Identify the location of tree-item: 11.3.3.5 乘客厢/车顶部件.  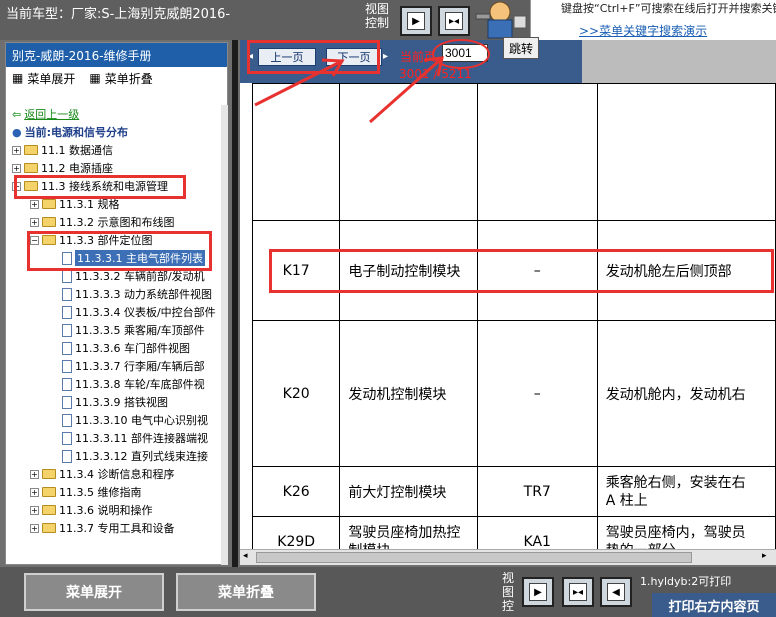
(133, 330).